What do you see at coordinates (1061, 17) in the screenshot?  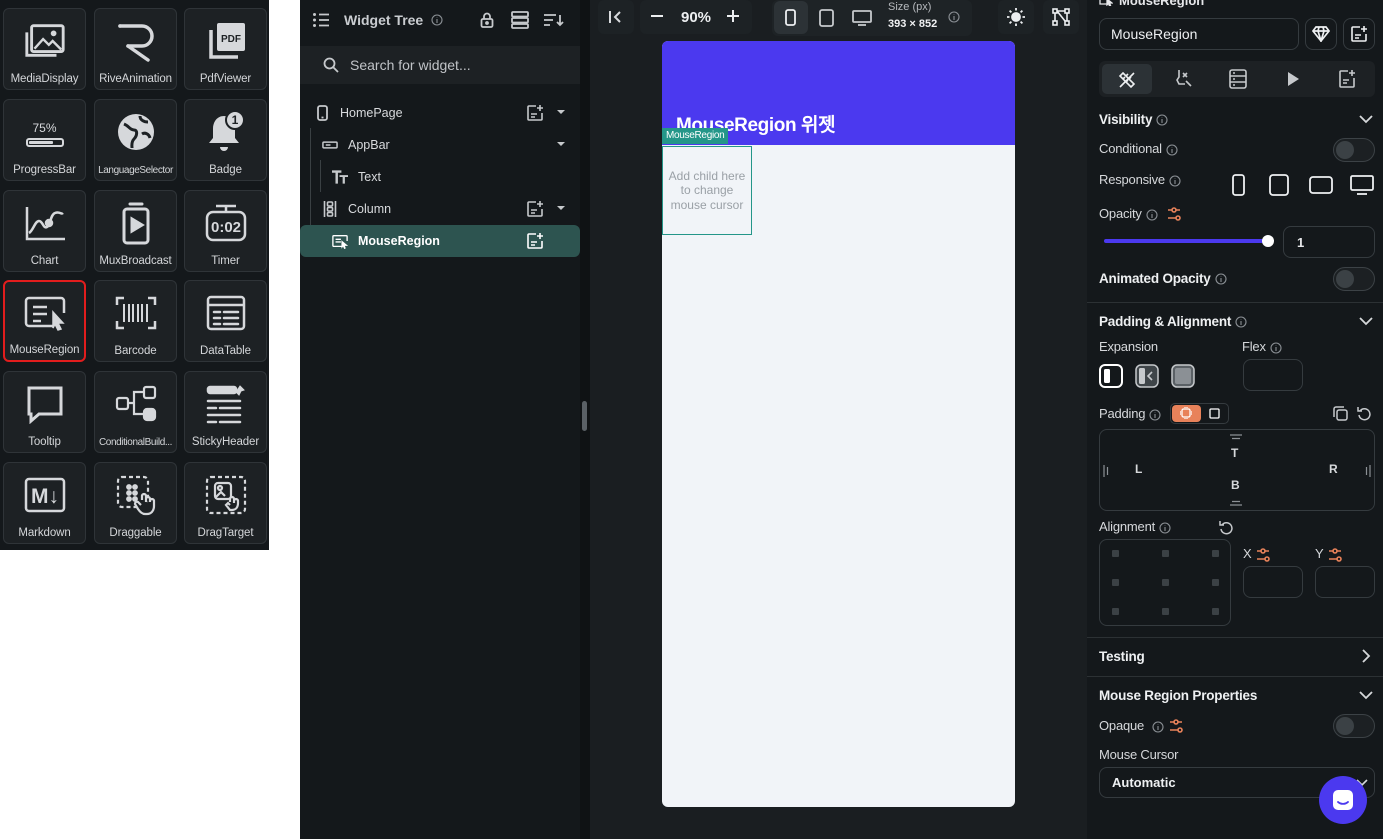 I see `flow-view-button` at bounding box center [1061, 17].